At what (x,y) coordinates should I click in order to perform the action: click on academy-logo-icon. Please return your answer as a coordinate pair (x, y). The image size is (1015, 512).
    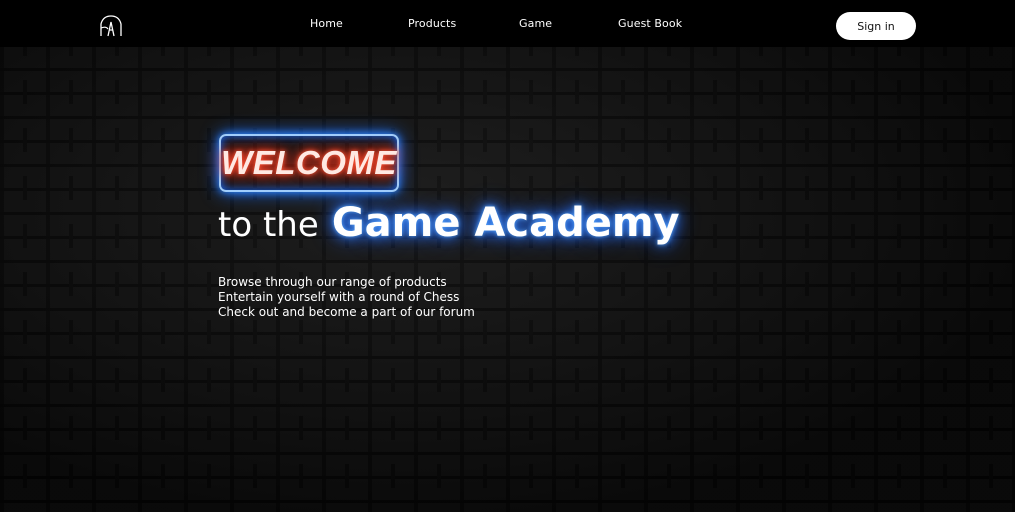
    Looking at the image, I should click on (111, 26).